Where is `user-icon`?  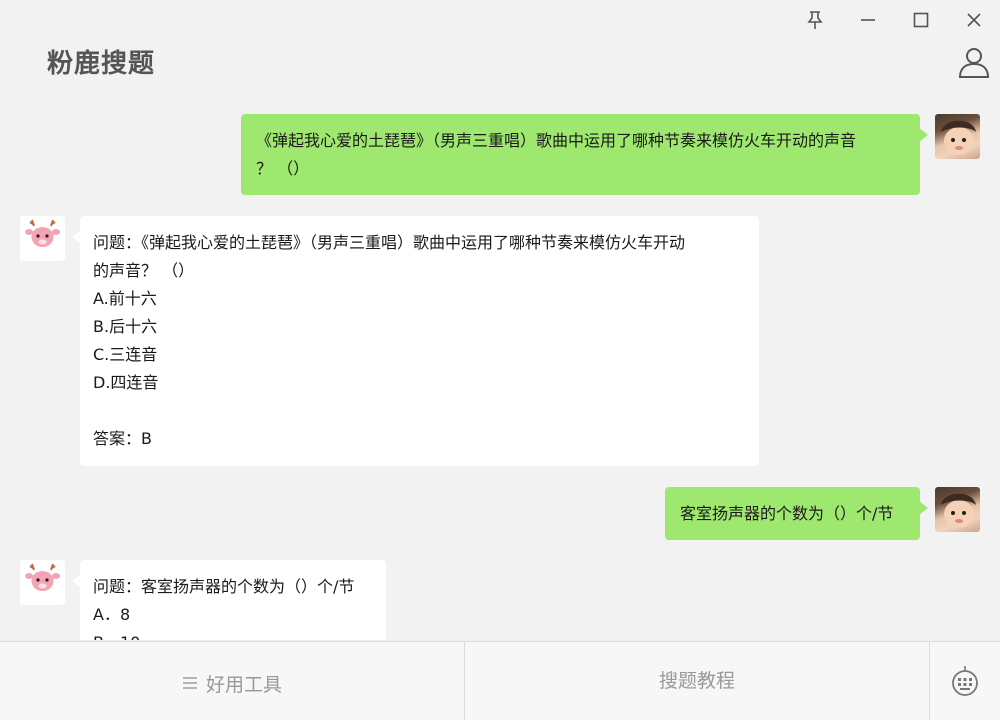
user-icon is located at coordinates (974, 63).